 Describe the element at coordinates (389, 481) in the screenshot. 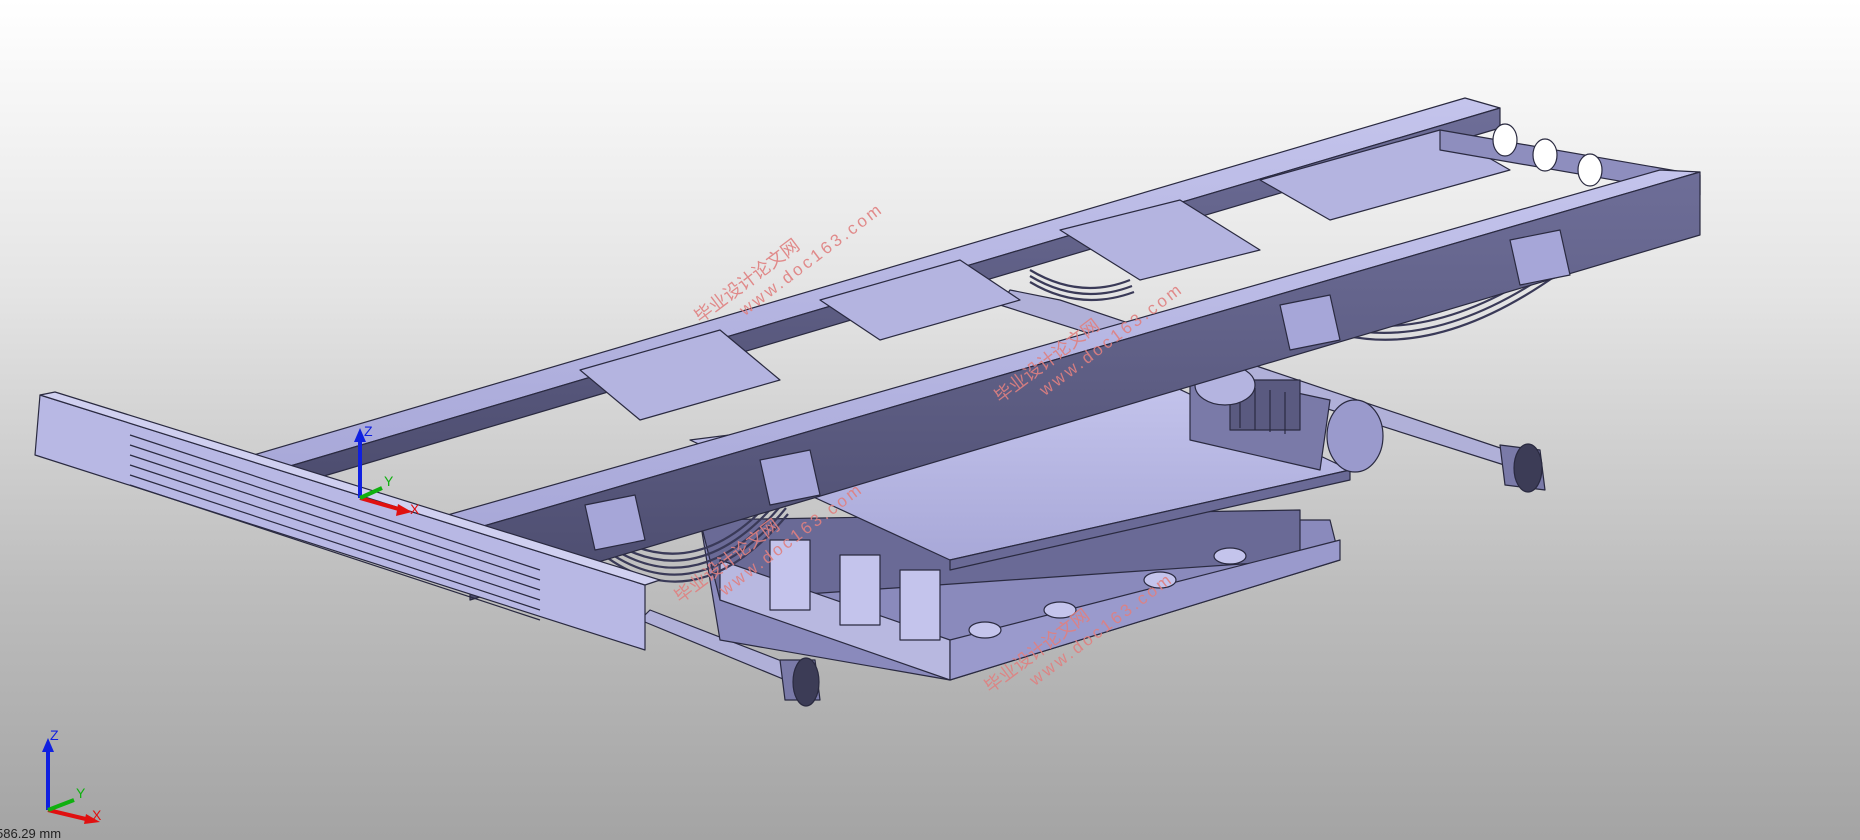

I see `triad-label-y: Y` at that location.